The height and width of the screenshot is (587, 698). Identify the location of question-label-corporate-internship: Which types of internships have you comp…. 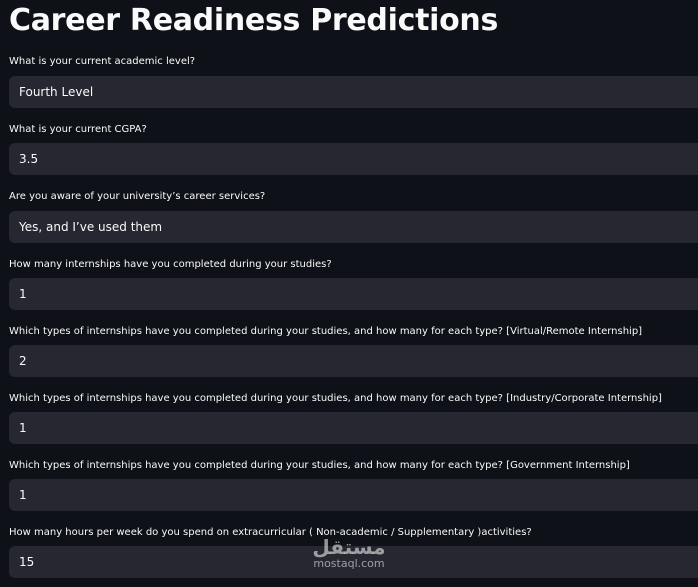
(335, 398).